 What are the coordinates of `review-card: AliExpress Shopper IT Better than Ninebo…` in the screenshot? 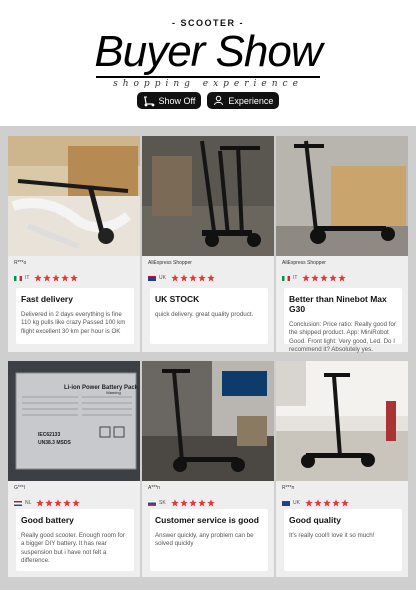 It's located at (342, 244).